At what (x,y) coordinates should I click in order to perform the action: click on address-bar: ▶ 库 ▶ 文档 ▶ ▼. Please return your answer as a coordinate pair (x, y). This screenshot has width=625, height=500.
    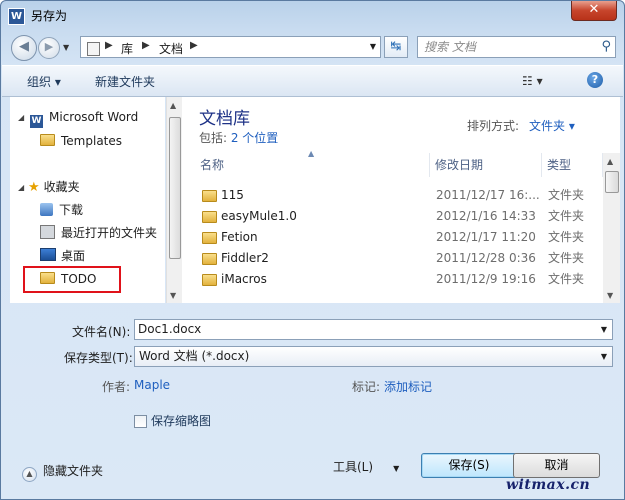
    Looking at the image, I should click on (230, 47).